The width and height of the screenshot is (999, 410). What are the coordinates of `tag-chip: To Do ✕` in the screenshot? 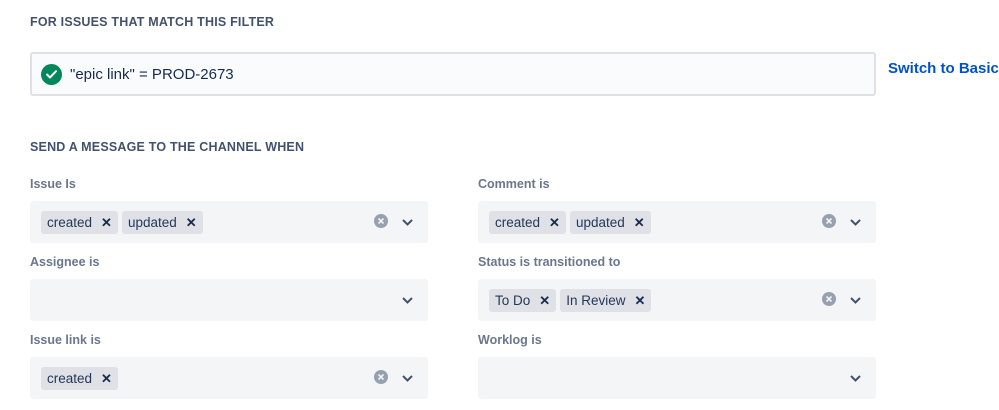 It's located at (523, 300).